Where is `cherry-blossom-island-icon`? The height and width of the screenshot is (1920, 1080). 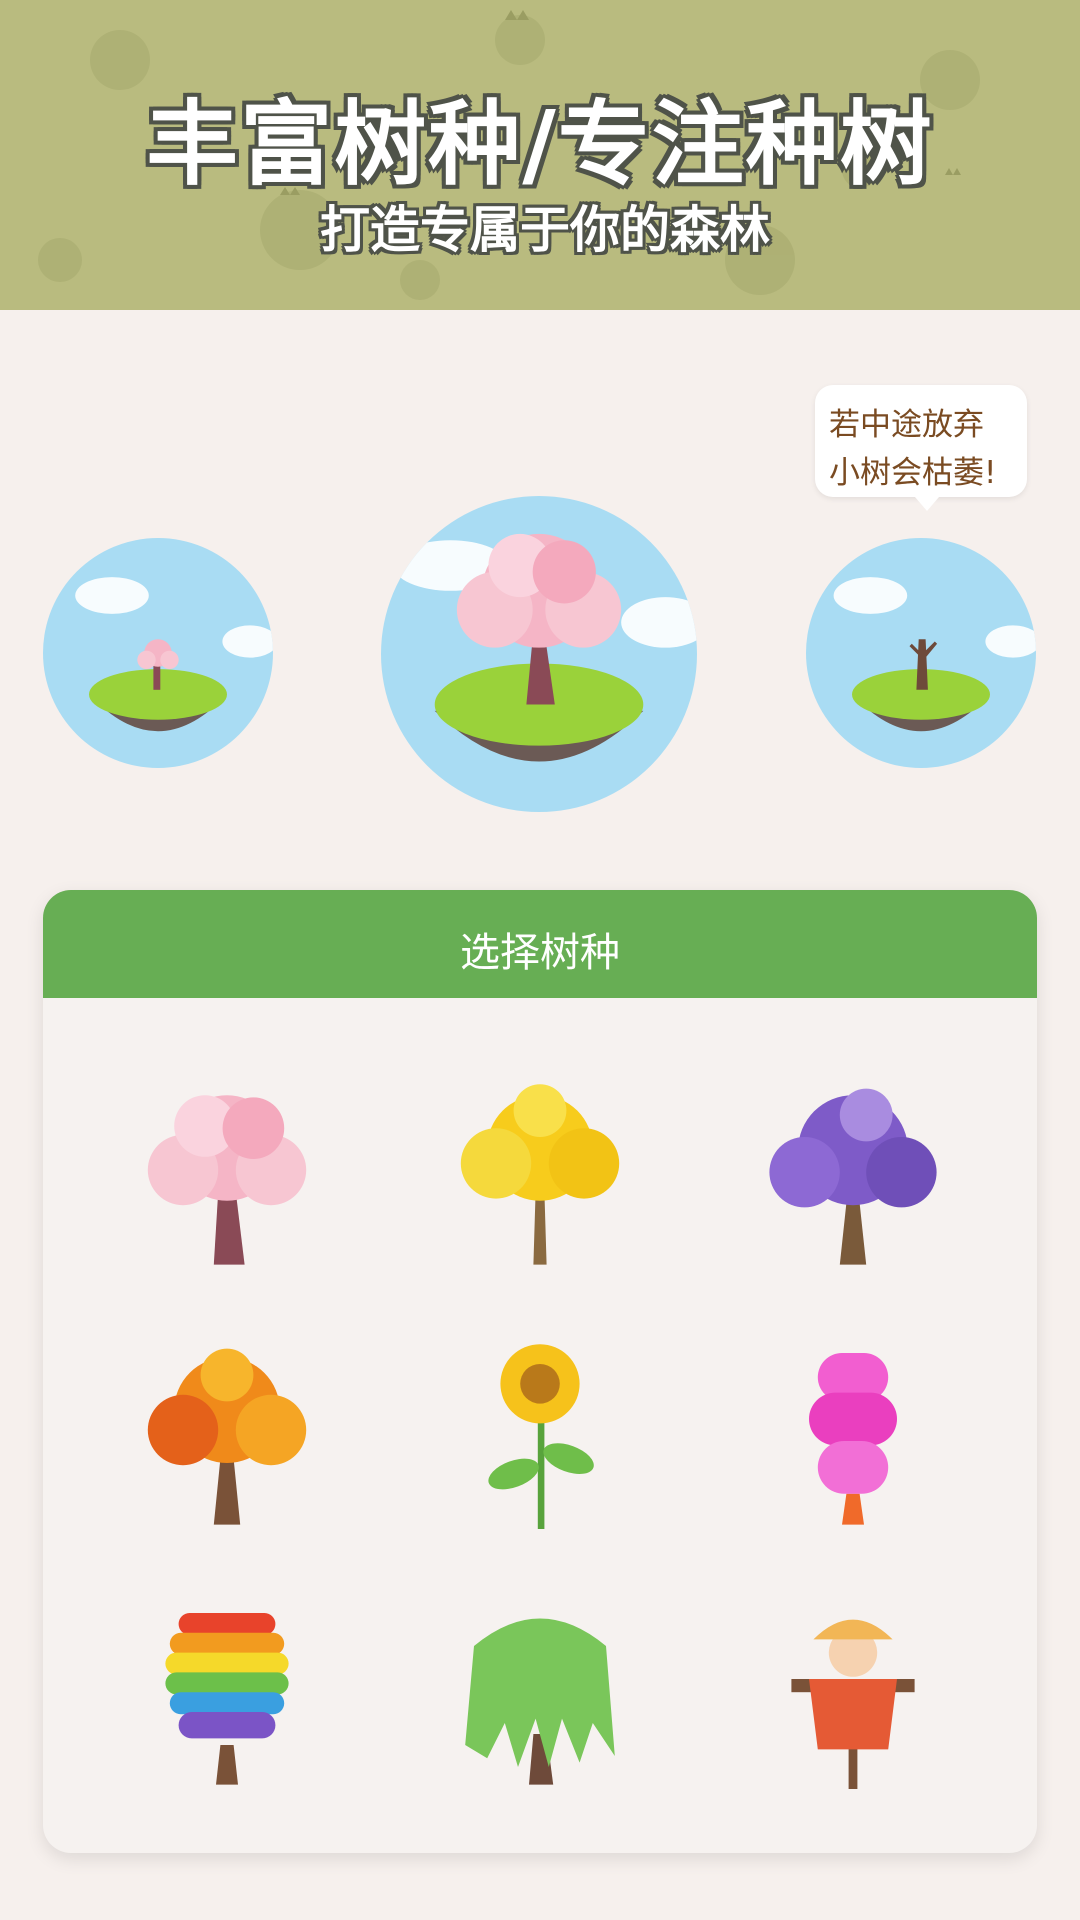 cherry-blossom-island-icon is located at coordinates (539, 654).